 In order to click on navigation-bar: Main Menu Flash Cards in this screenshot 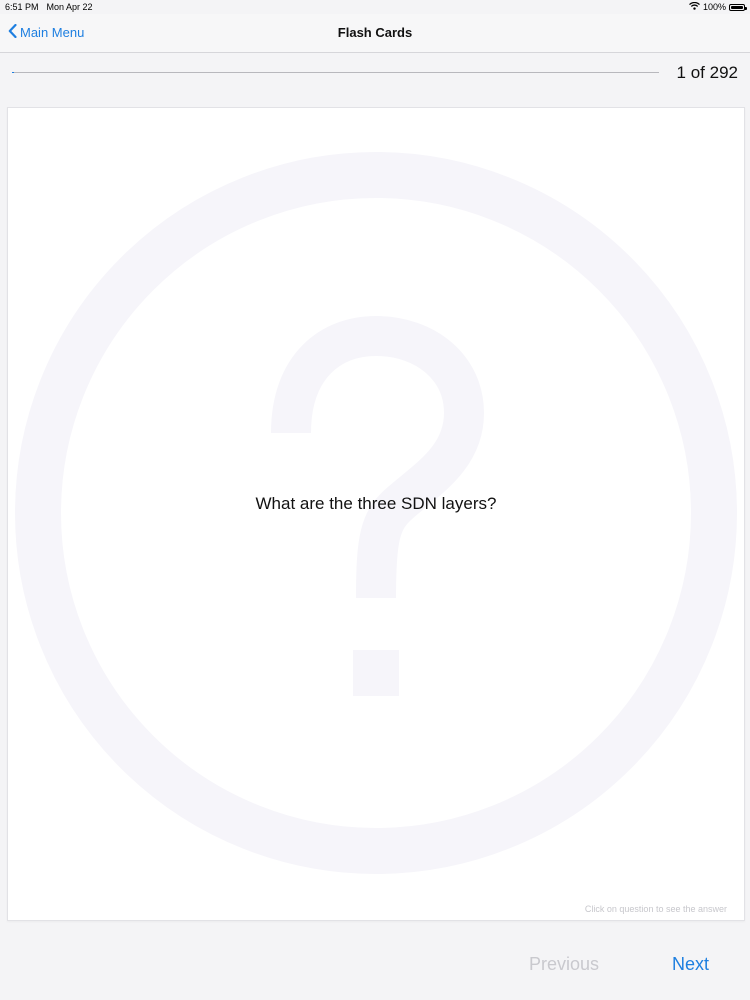, I will do `click(375, 33)`.